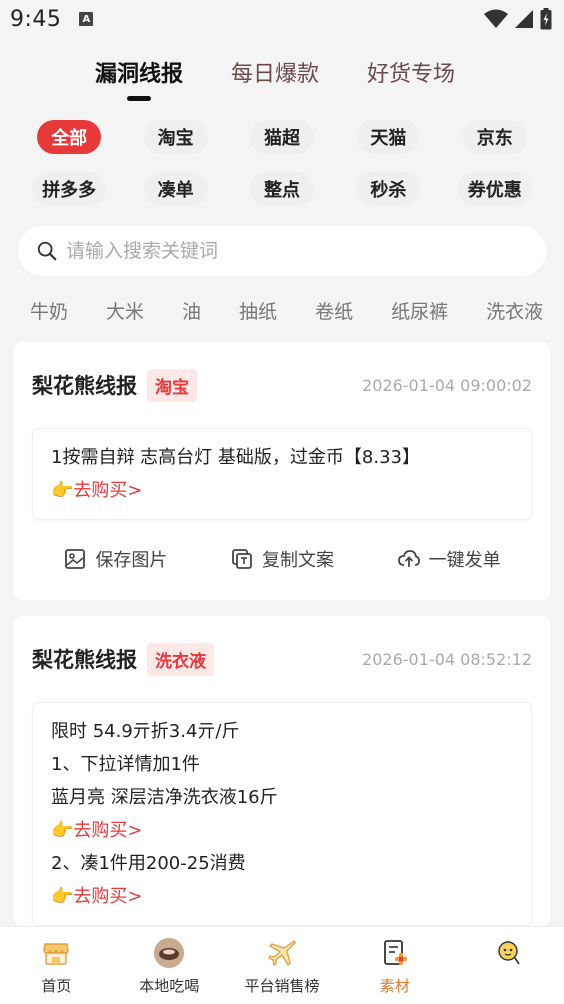 The width and height of the screenshot is (564, 1004). I want to click on store-icon, so click(56, 953).